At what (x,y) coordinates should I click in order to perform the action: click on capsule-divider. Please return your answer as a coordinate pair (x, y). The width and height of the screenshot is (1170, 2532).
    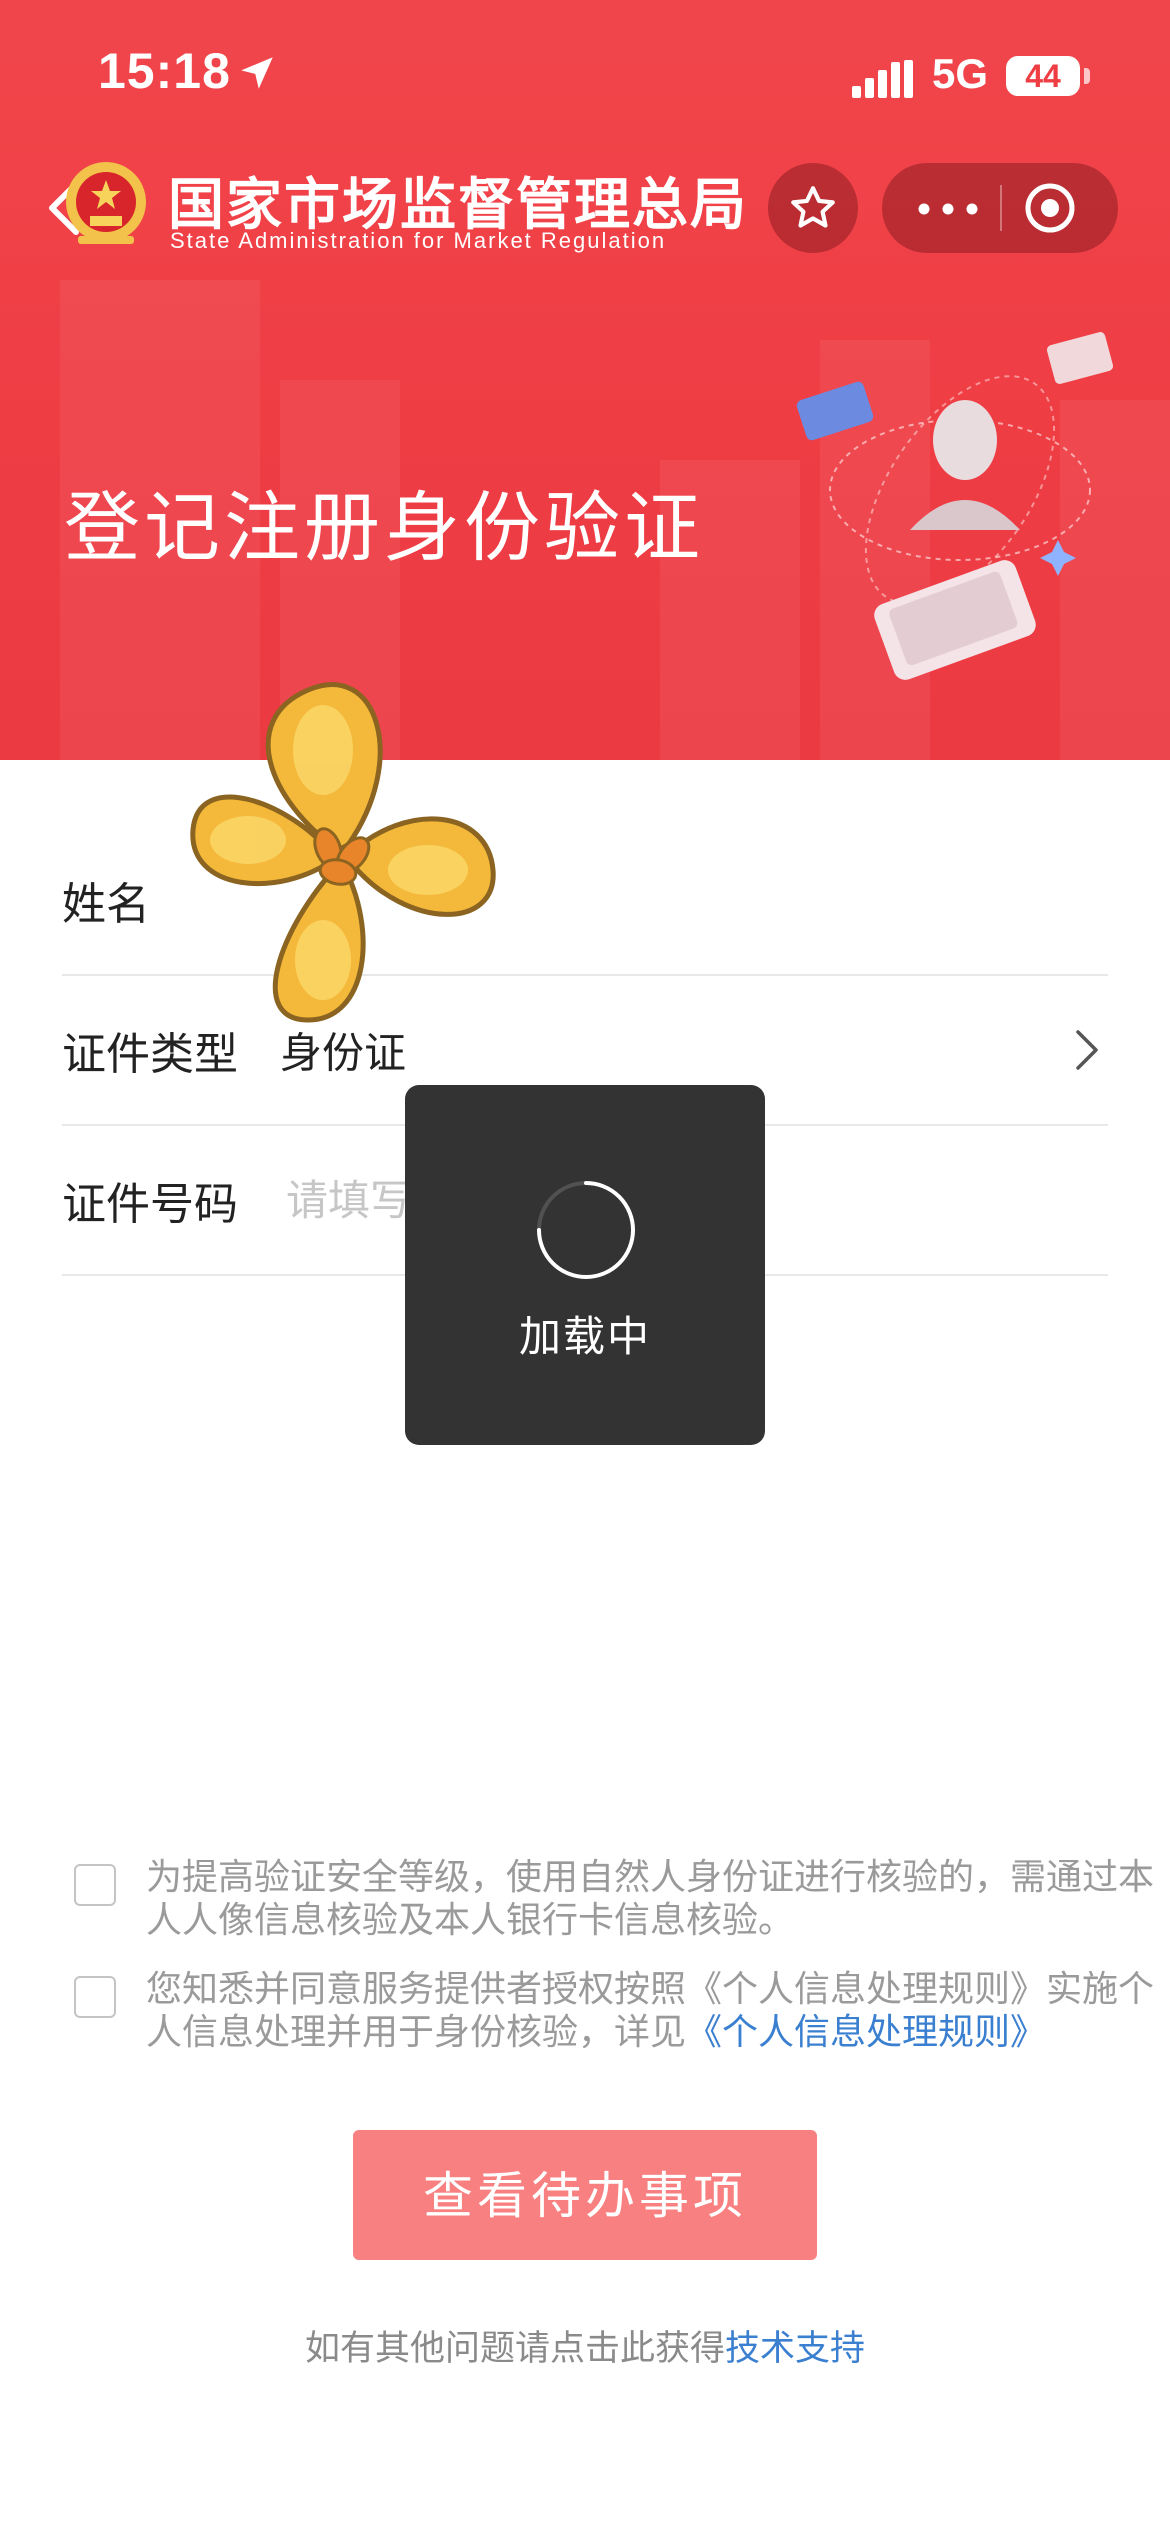
    Looking at the image, I should click on (1001, 208).